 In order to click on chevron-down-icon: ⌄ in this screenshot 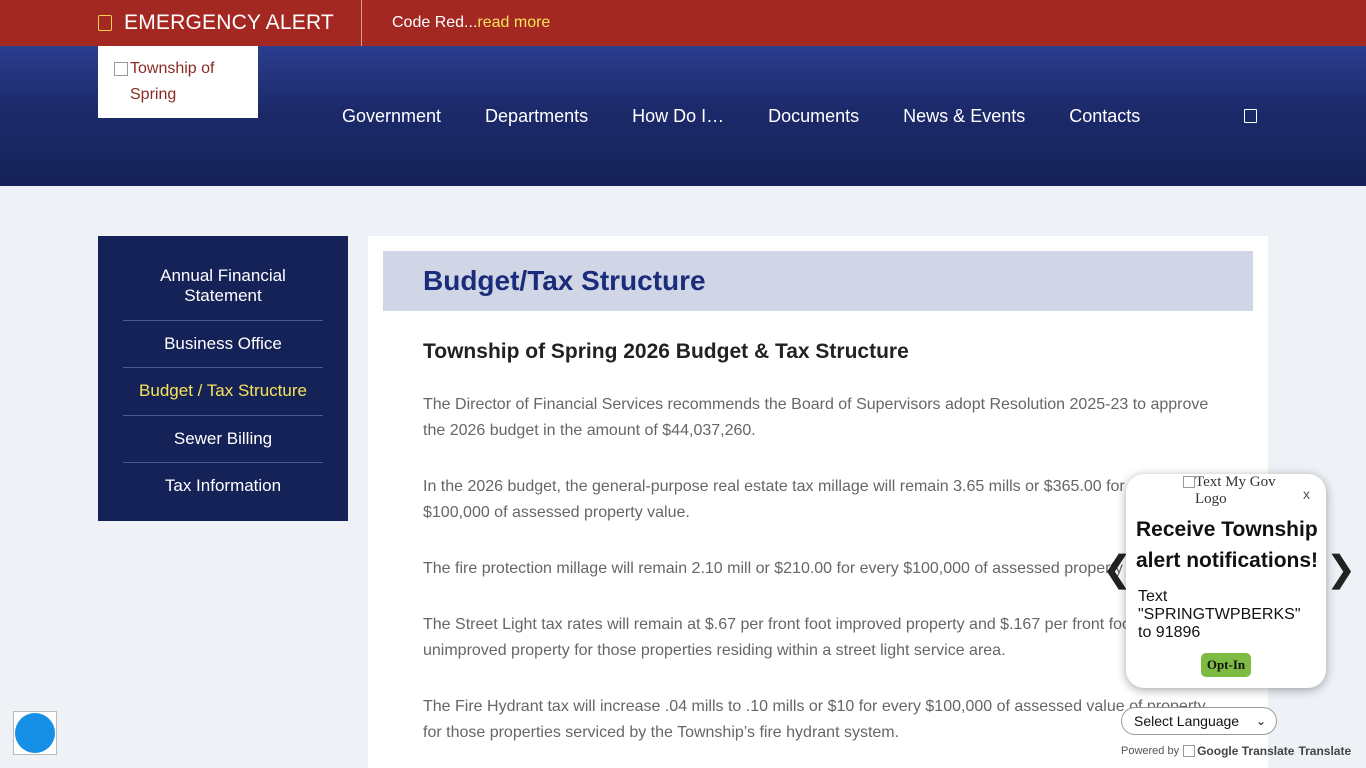, I will do `click(1260, 721)`.